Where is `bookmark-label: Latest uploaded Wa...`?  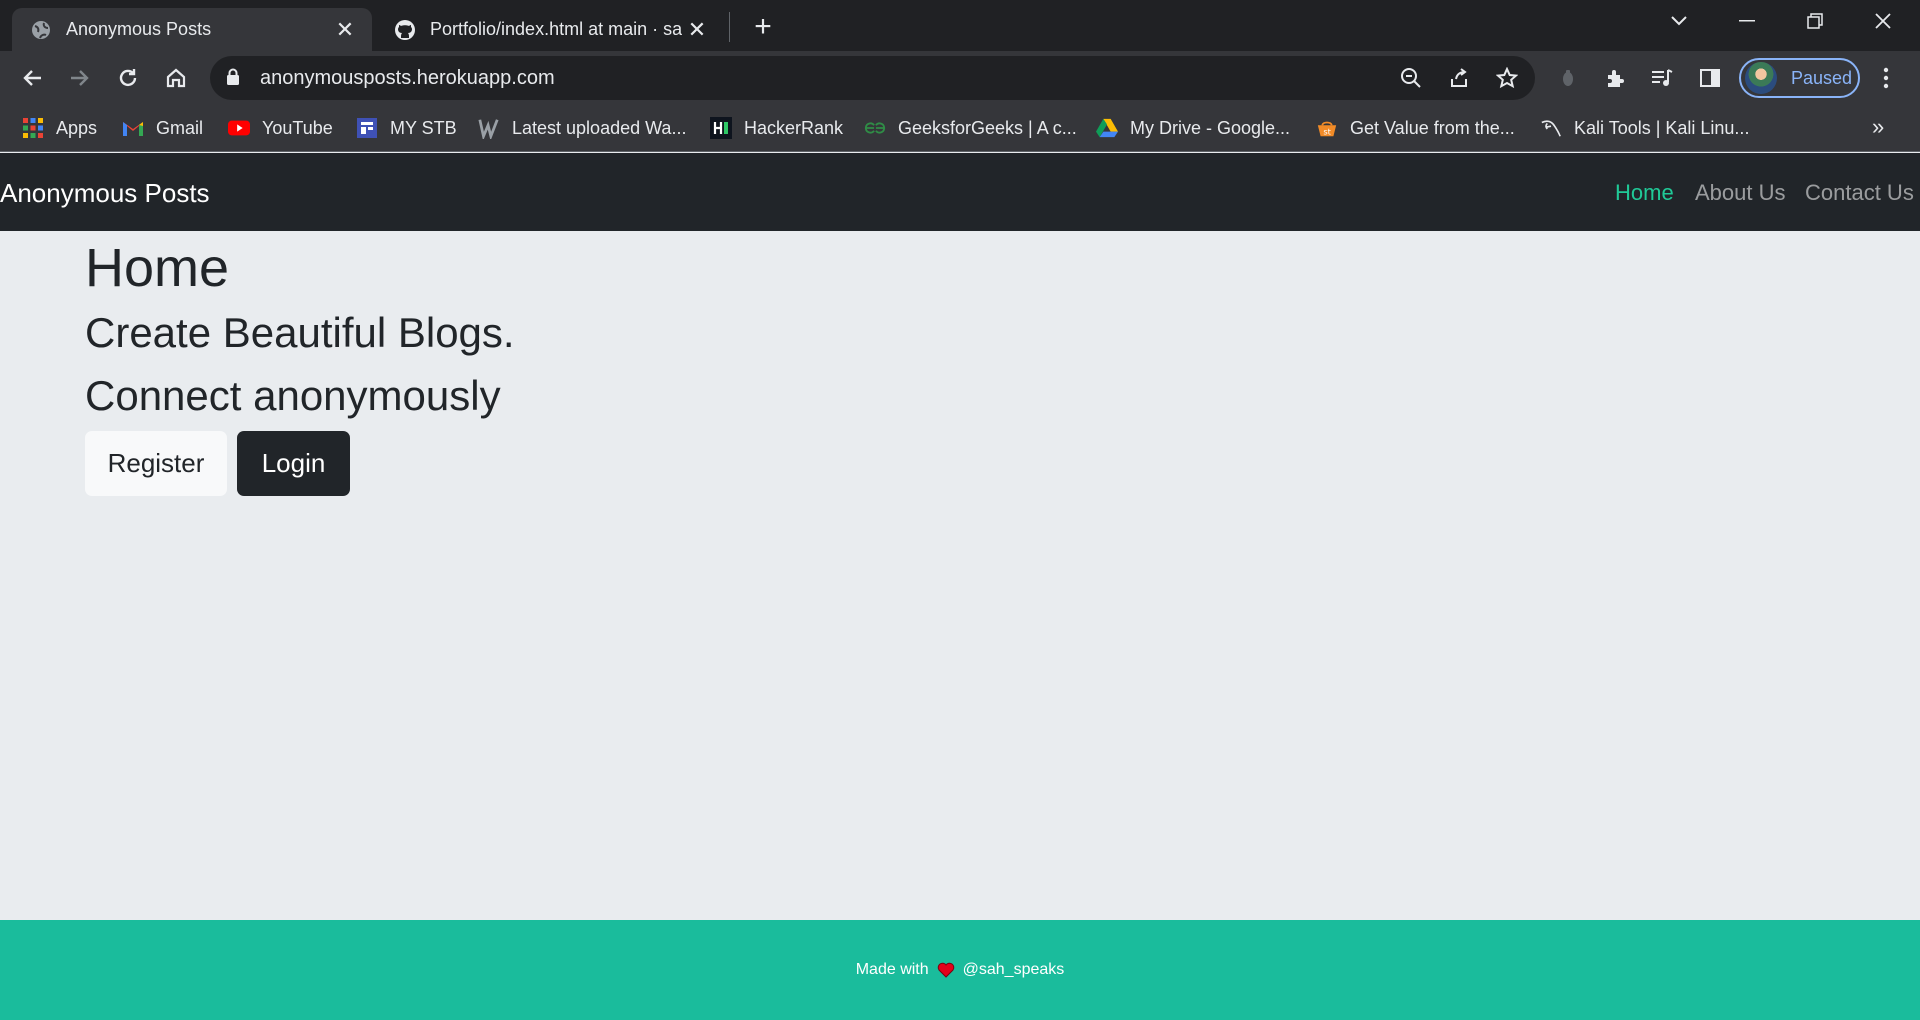
bookmark-label: Latest uploaded Wa... is located at coordinates (599, 127).